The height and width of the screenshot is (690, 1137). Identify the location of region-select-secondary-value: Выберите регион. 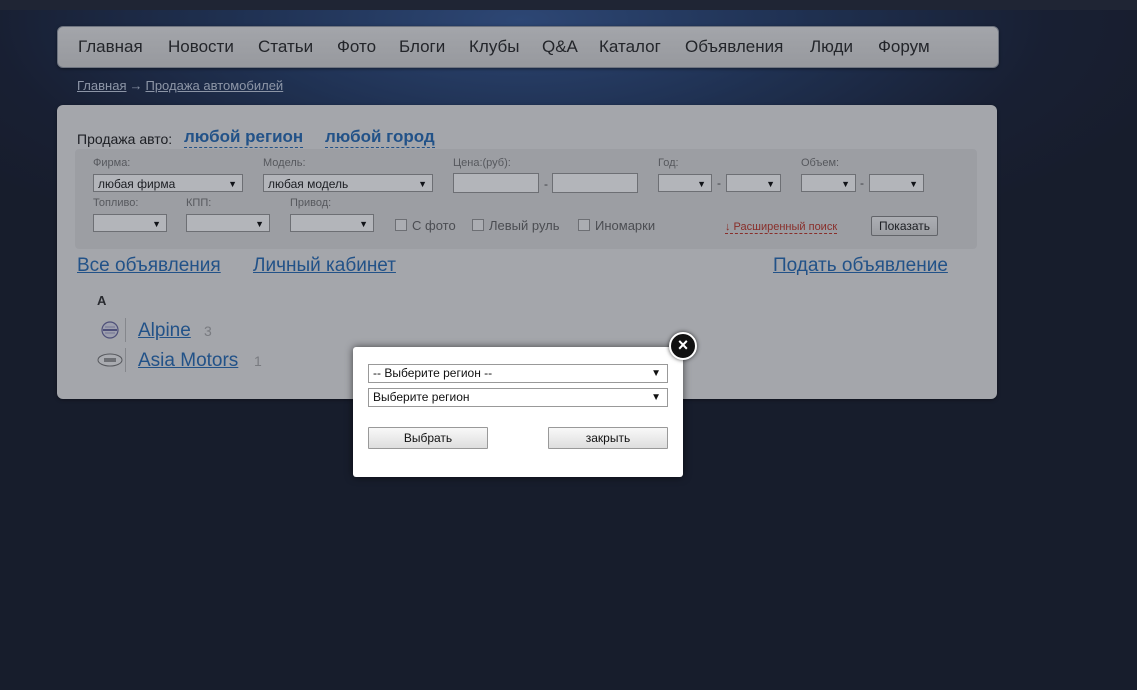
(421, 397).